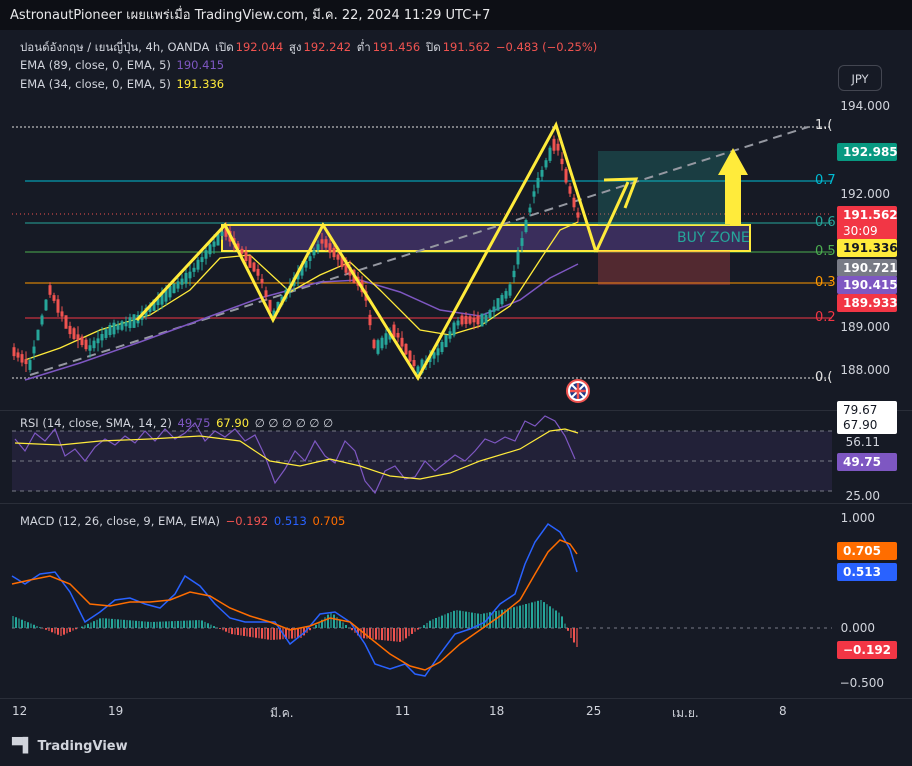  What do you see at coordinates (116, 711) in the screenshot?
I see `time-label-19: 19` at bounding box center [116, 711].